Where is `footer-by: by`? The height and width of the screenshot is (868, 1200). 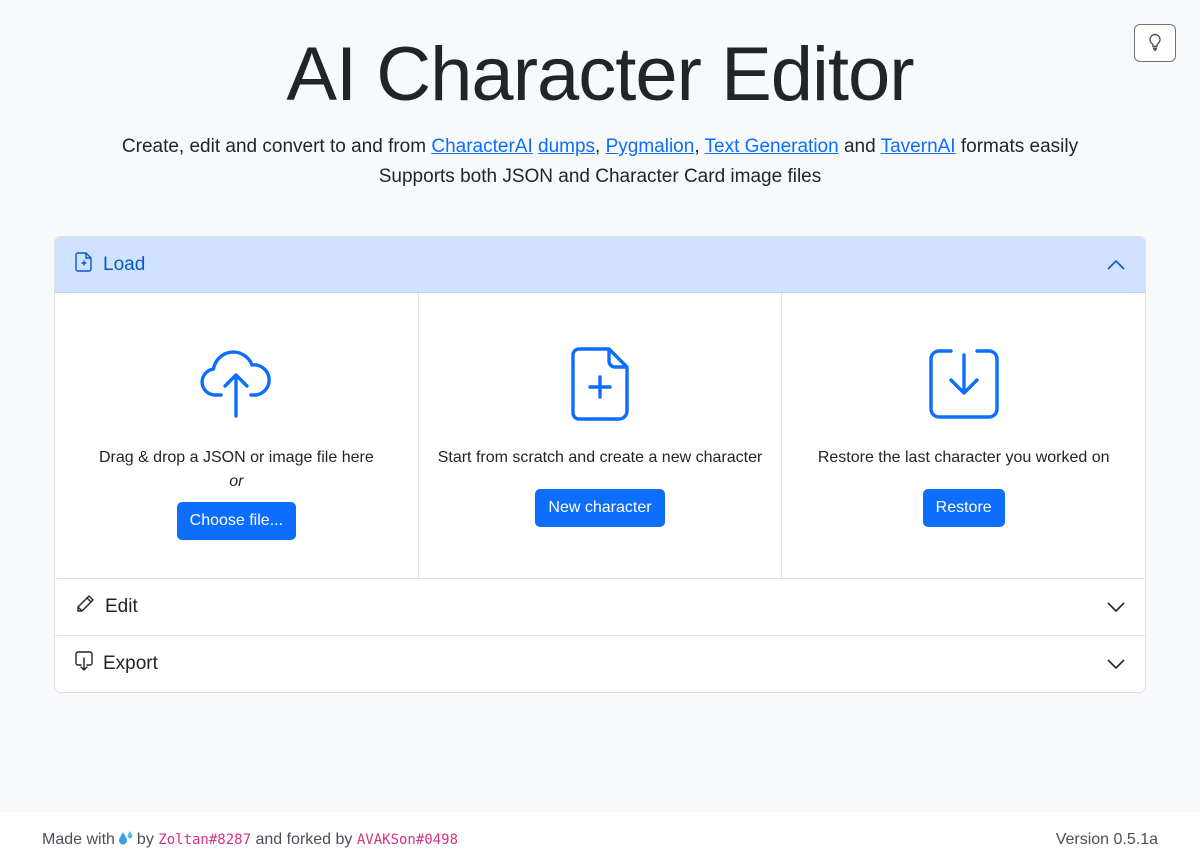 footer-by: by is located at coordinates (145, 839).